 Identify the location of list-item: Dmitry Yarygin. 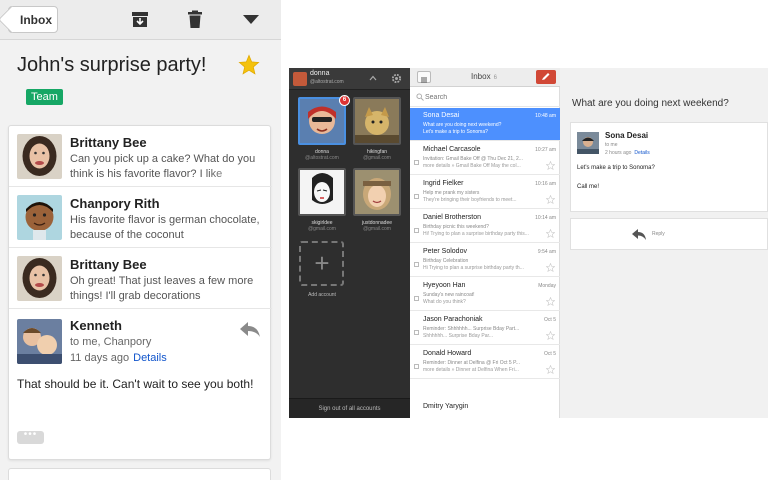
(485, 399).